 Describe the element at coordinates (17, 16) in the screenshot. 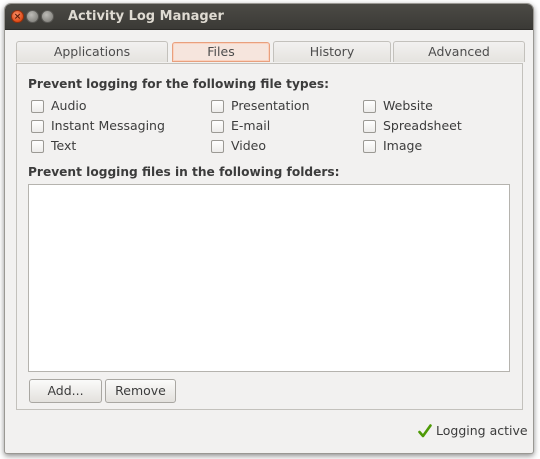

I see `close-window-icon: ×` at that location.